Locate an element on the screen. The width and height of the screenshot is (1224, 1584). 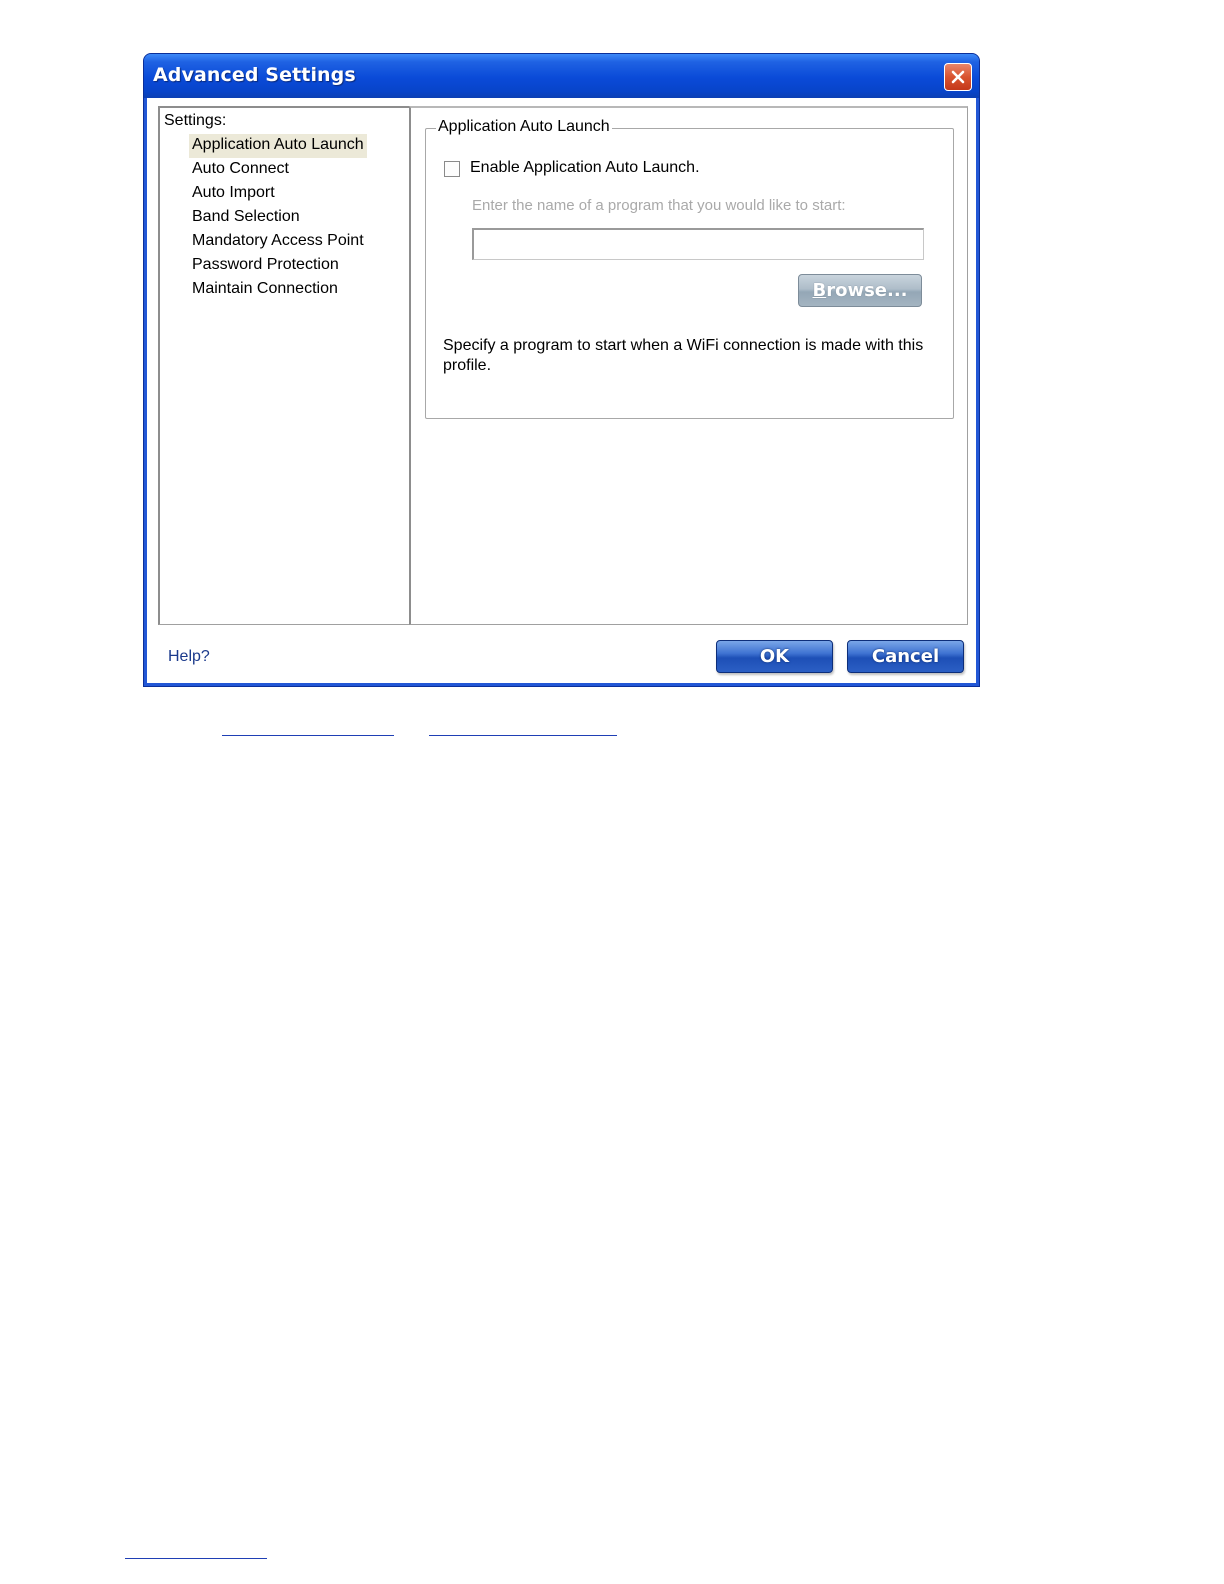
tree-item-application-auto-launch: Application Auto Launch is located at coordinates (278, 146).